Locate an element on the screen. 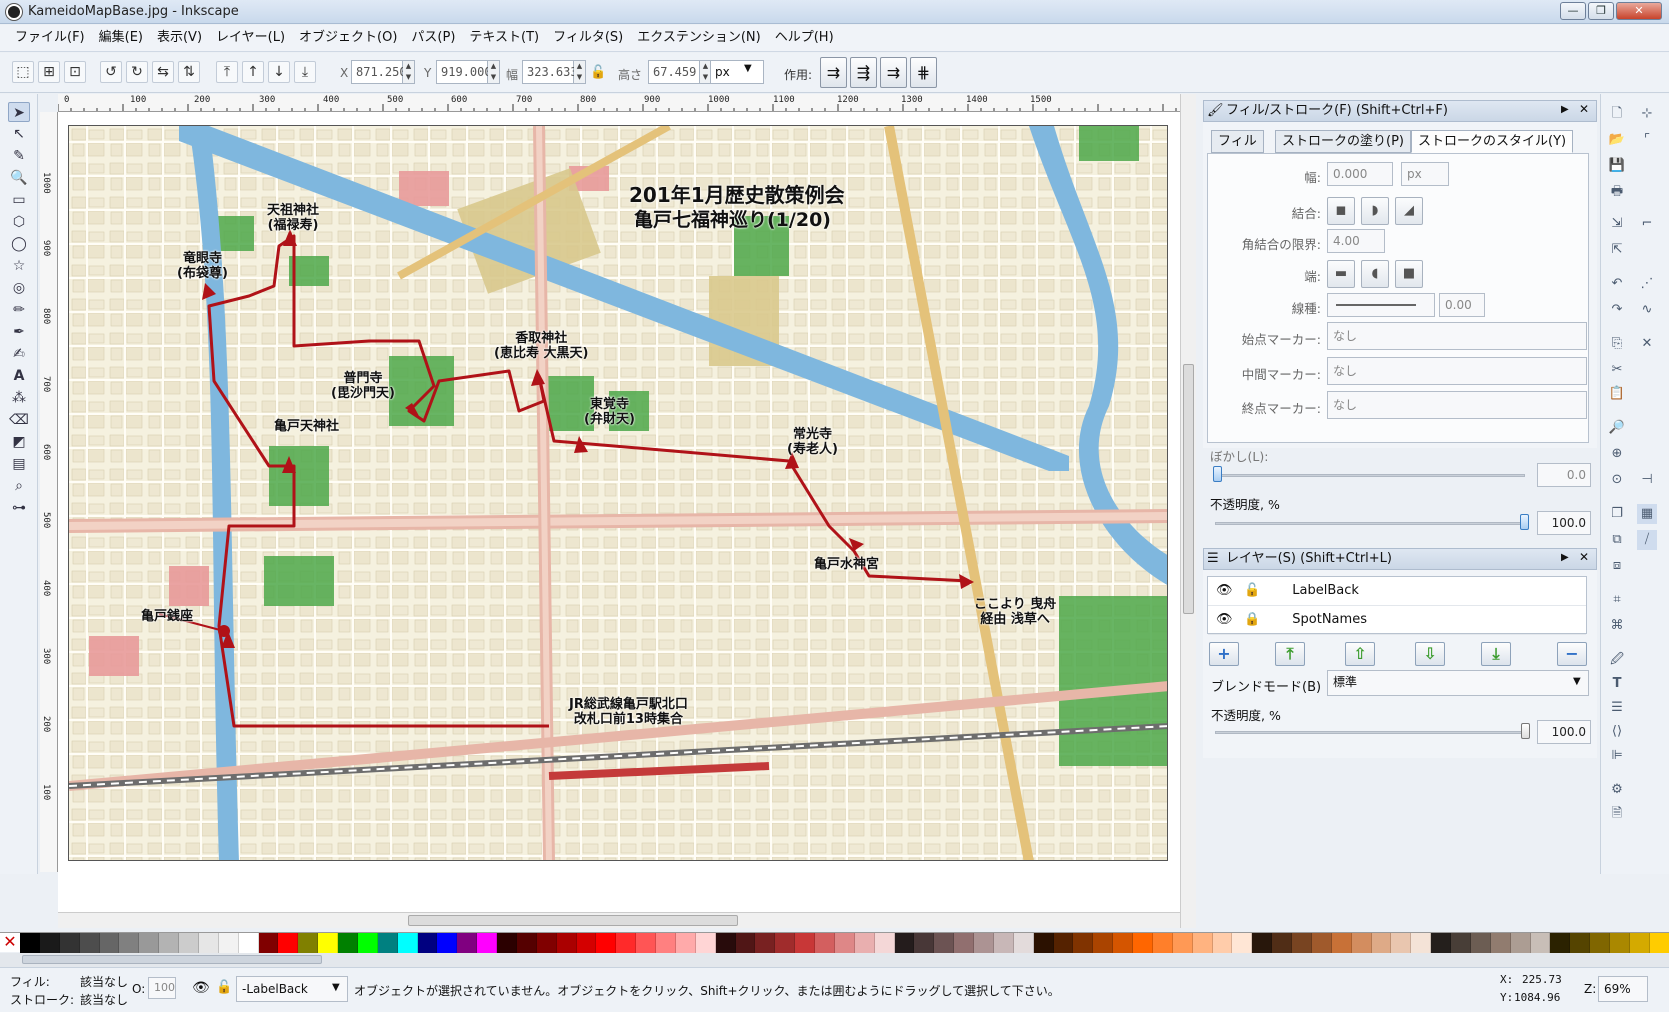 Image resolution: width=1669 pixels, height=1012 pixels. zoom-input: 69% is located at coordinates (1623, 989).